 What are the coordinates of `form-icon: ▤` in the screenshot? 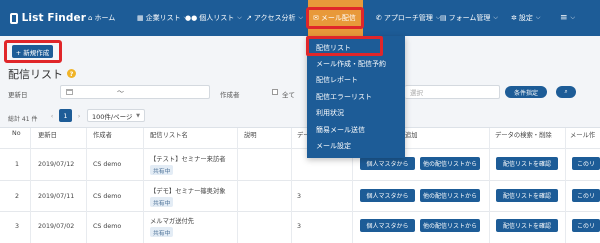 It's located at (443, 18).